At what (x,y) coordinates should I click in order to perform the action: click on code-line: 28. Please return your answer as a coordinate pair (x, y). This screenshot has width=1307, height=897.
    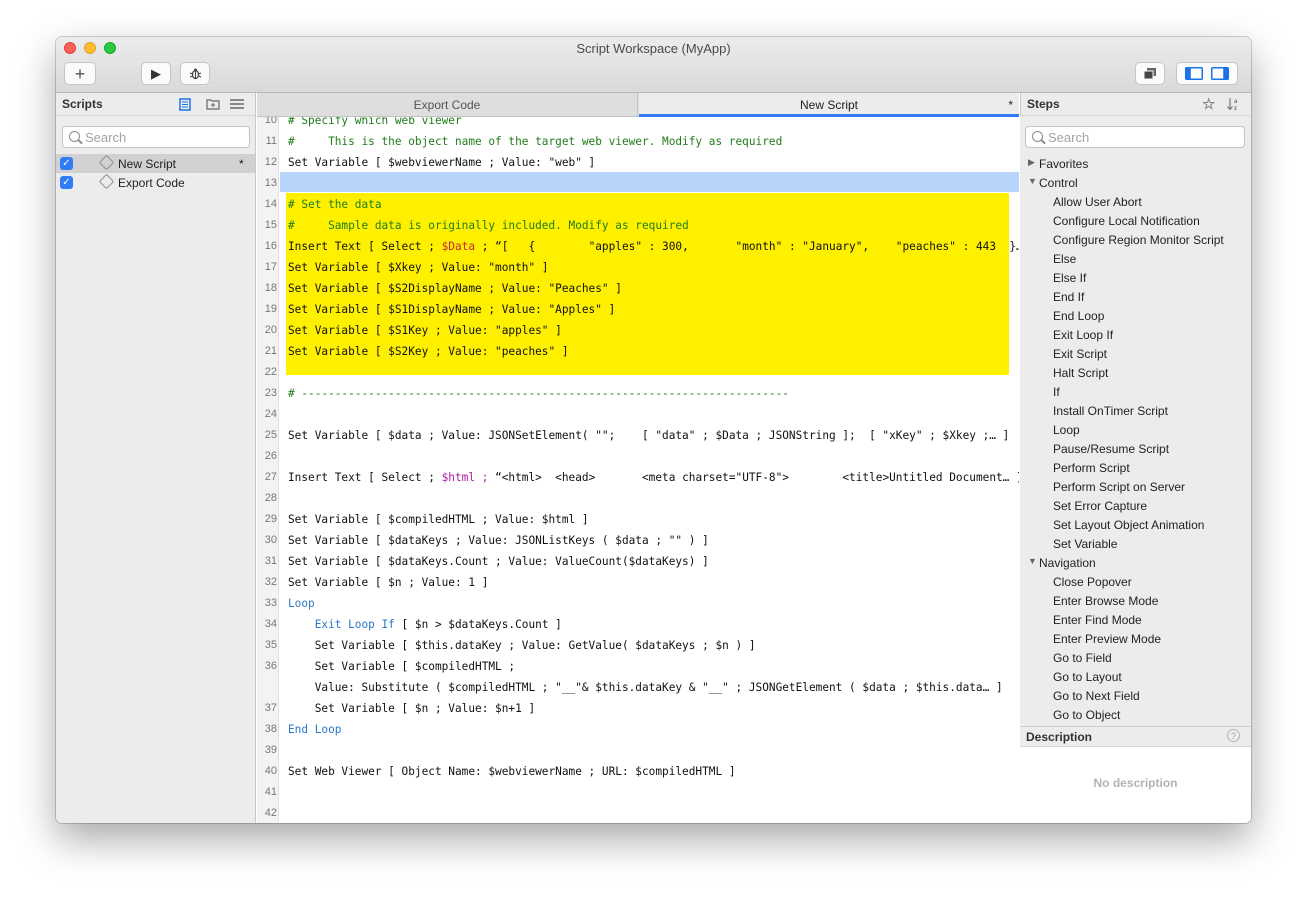
    Looking at the image, I should click on (638, 498).